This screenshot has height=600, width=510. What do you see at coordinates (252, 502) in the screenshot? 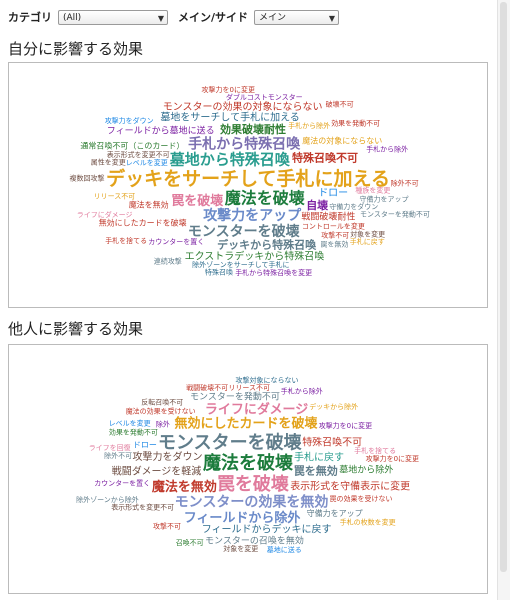
I see `cloud-word: モンスターの効果を無効` at bounding box center [252, 502].